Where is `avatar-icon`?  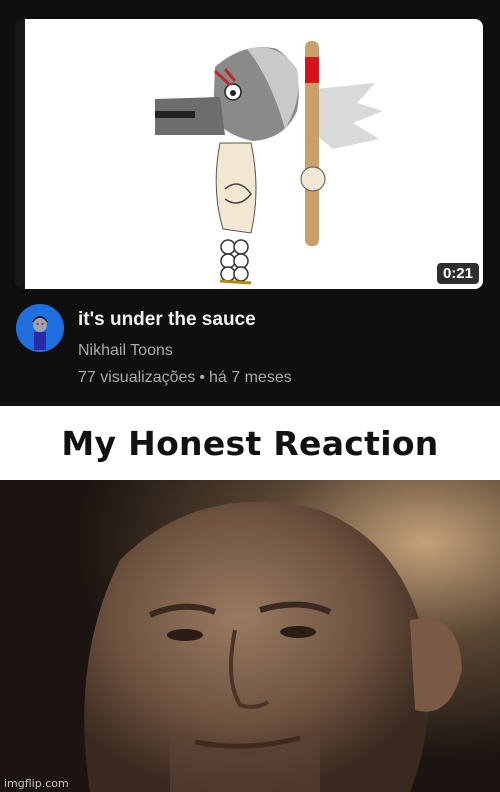 avatar-icon is located at coordinates (40, 328).